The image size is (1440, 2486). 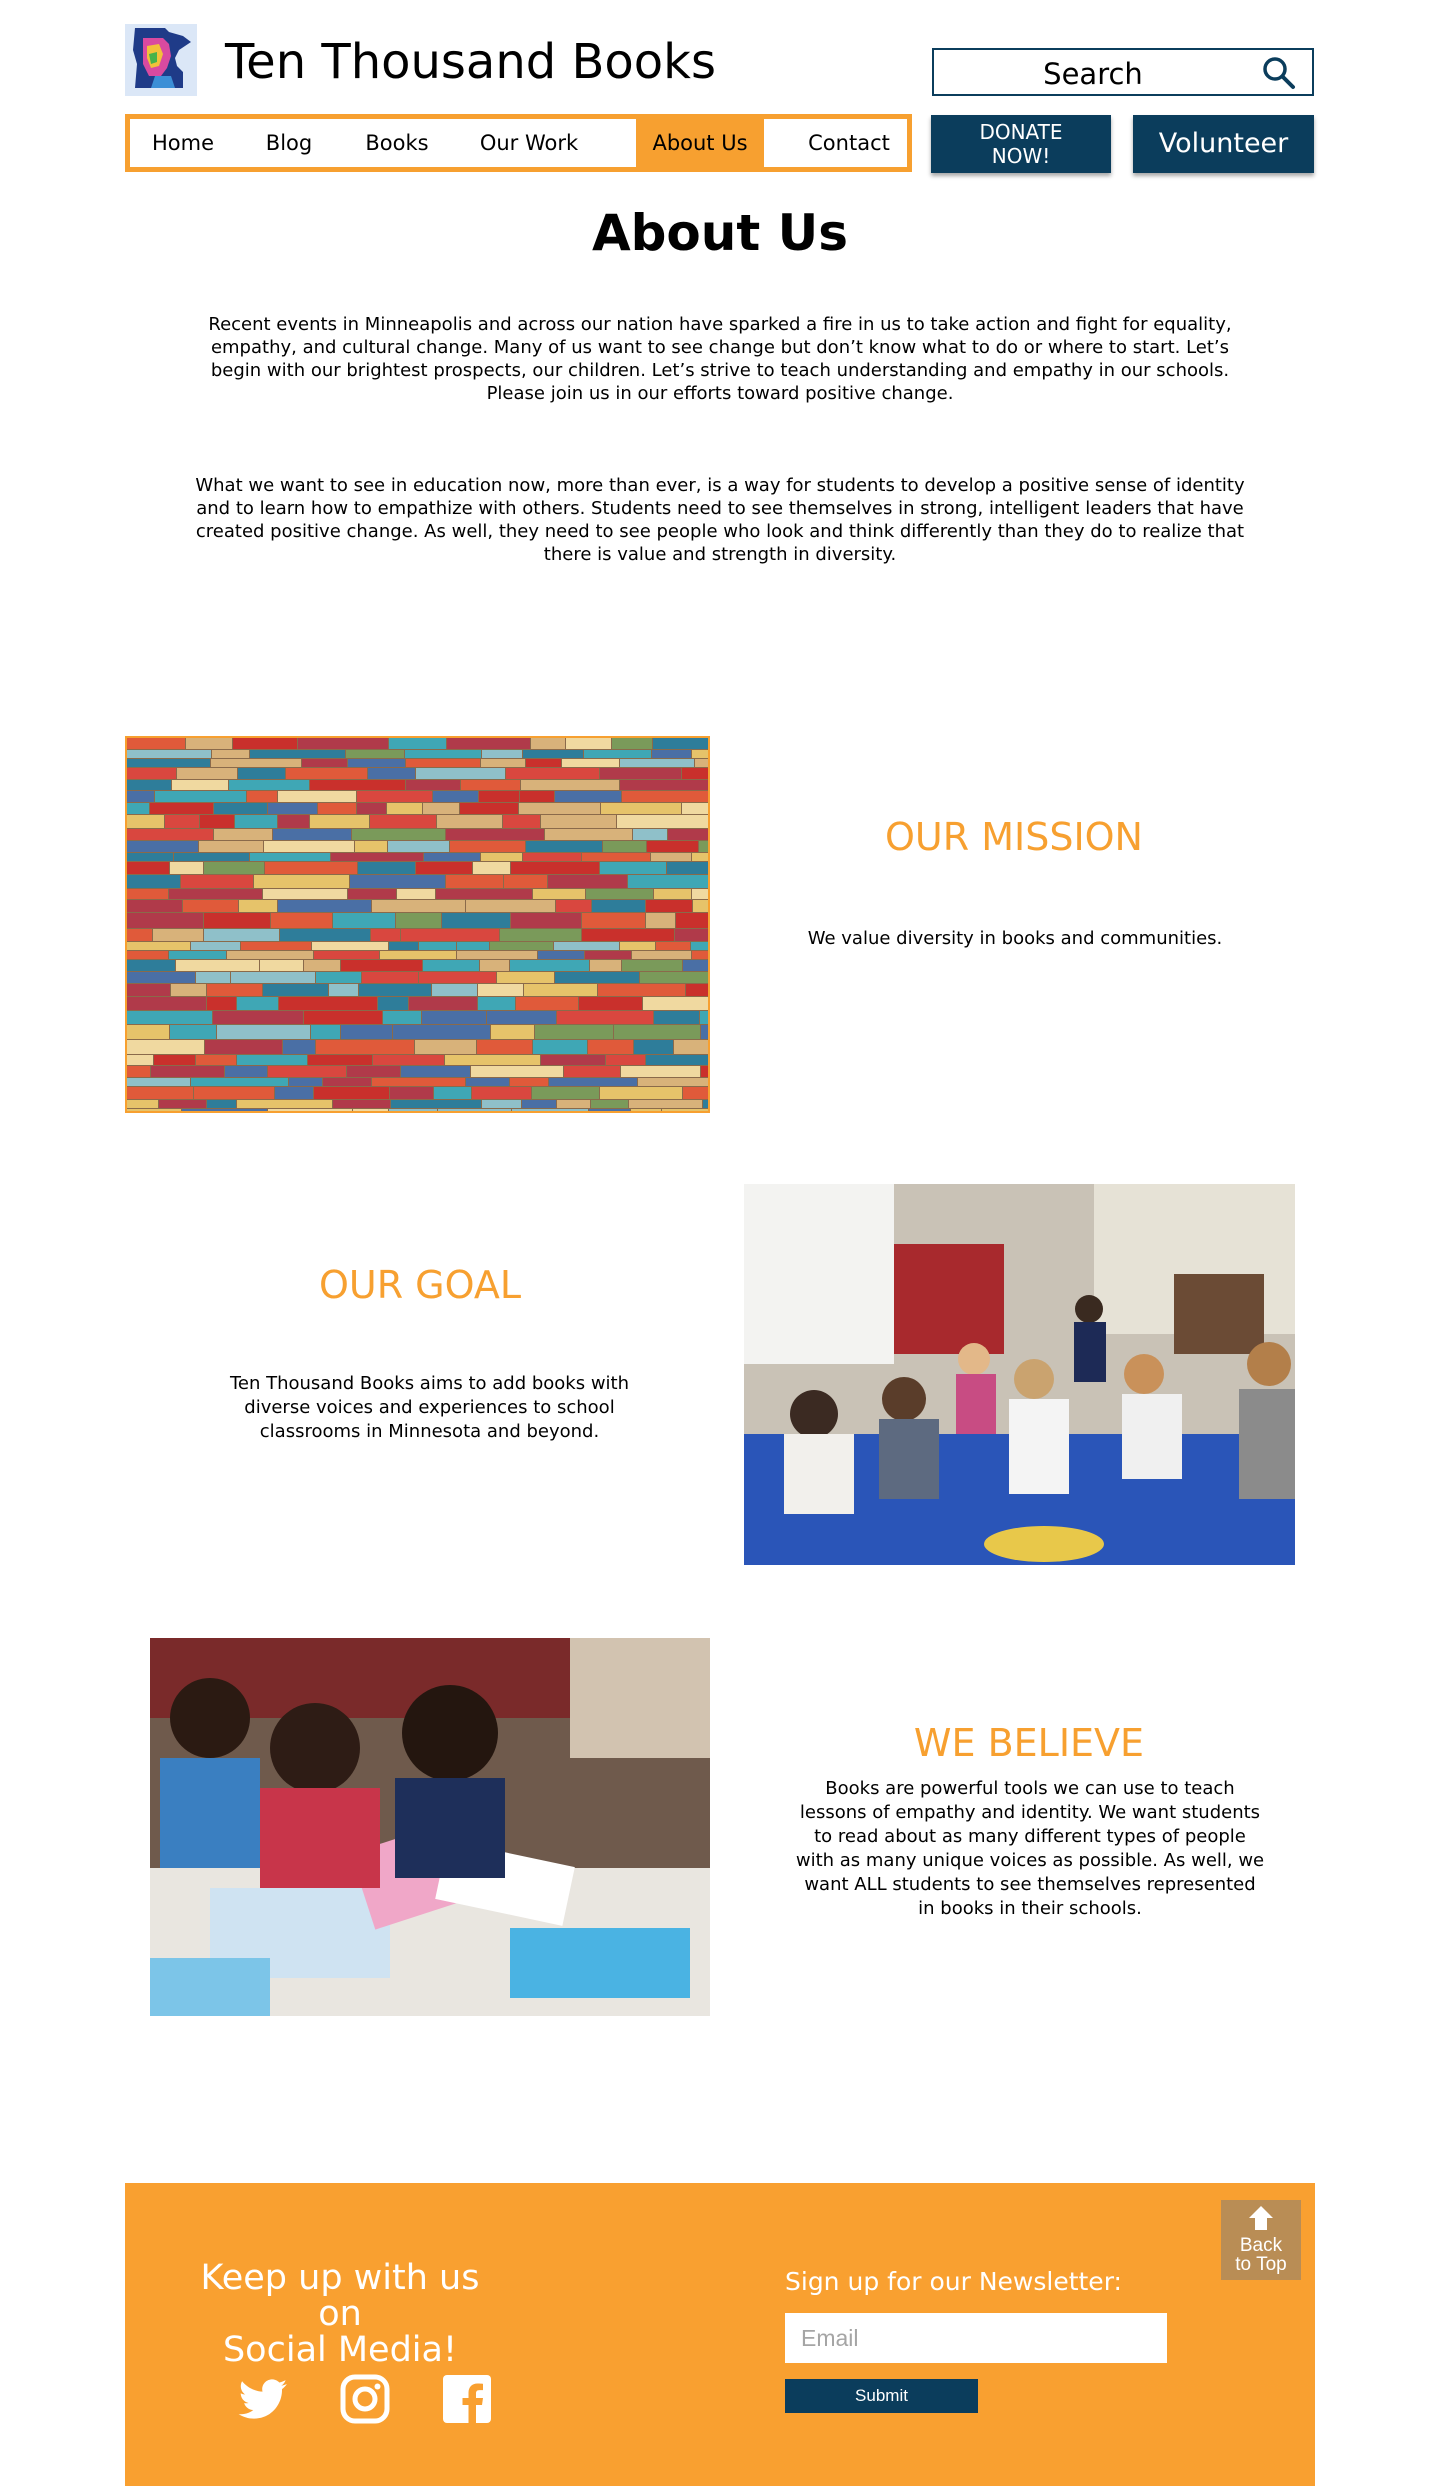 I want to click on donate-label-line2: NOW!, so click(x=1021, y=156).